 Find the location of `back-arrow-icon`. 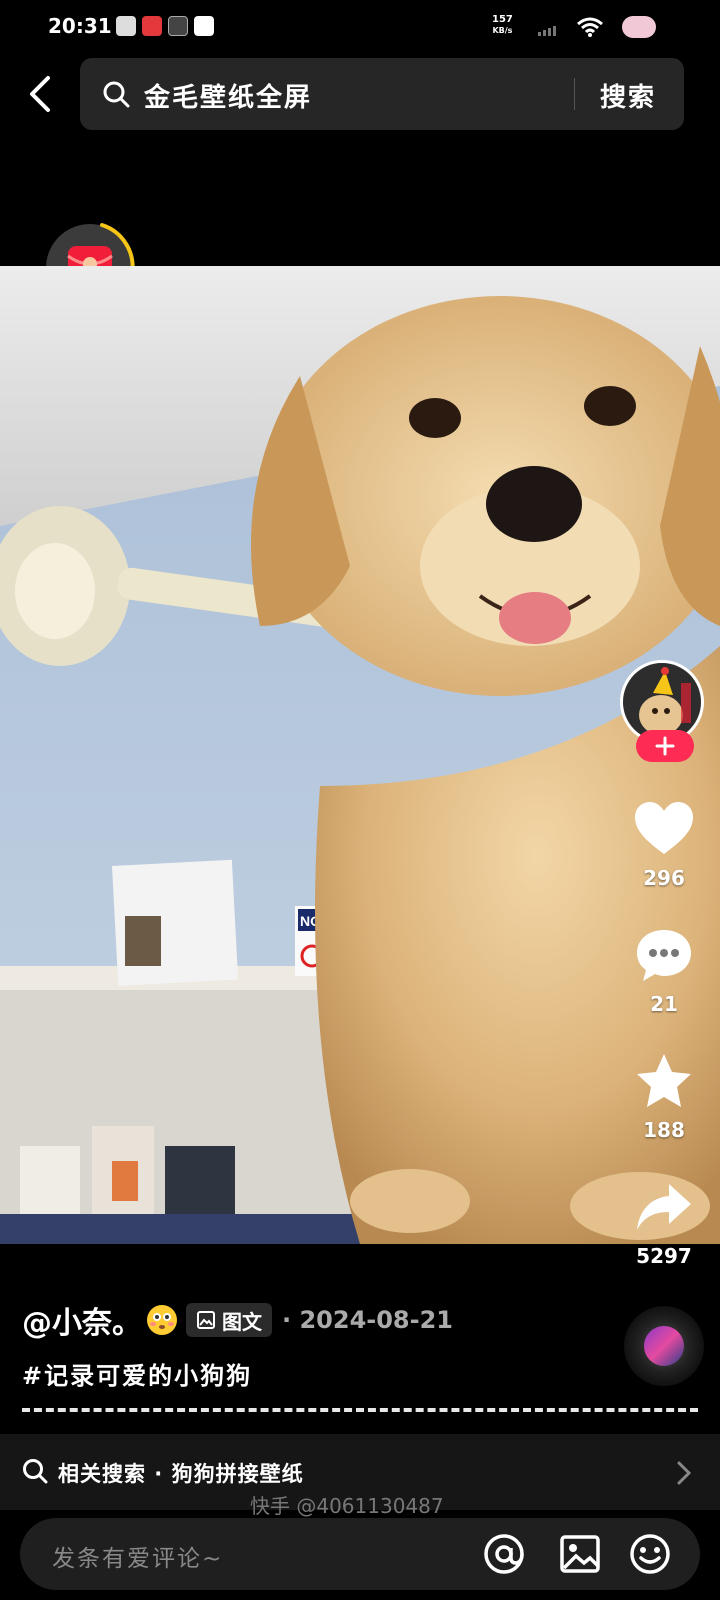

back-arrow-icon is located at coordinates (42, 94).